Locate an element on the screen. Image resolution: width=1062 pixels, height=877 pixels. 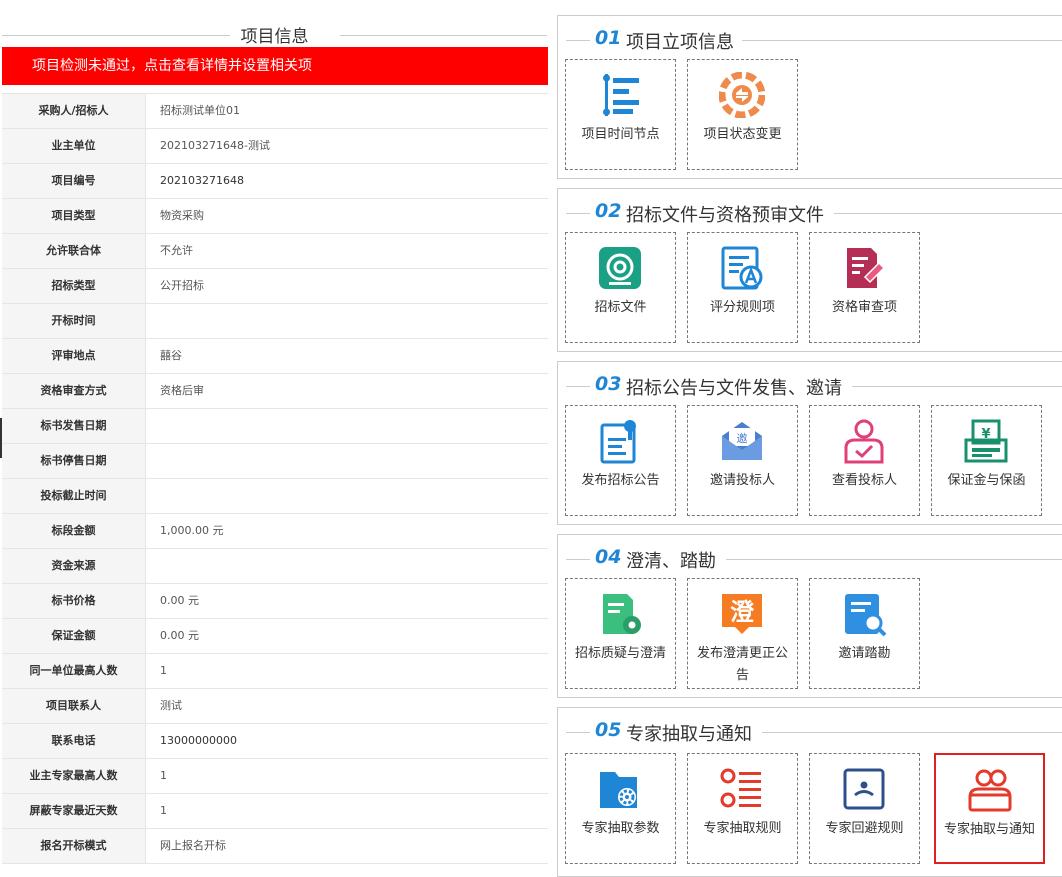
info-row: 允许联合体 不允许 is located at coordinates (275, 251).